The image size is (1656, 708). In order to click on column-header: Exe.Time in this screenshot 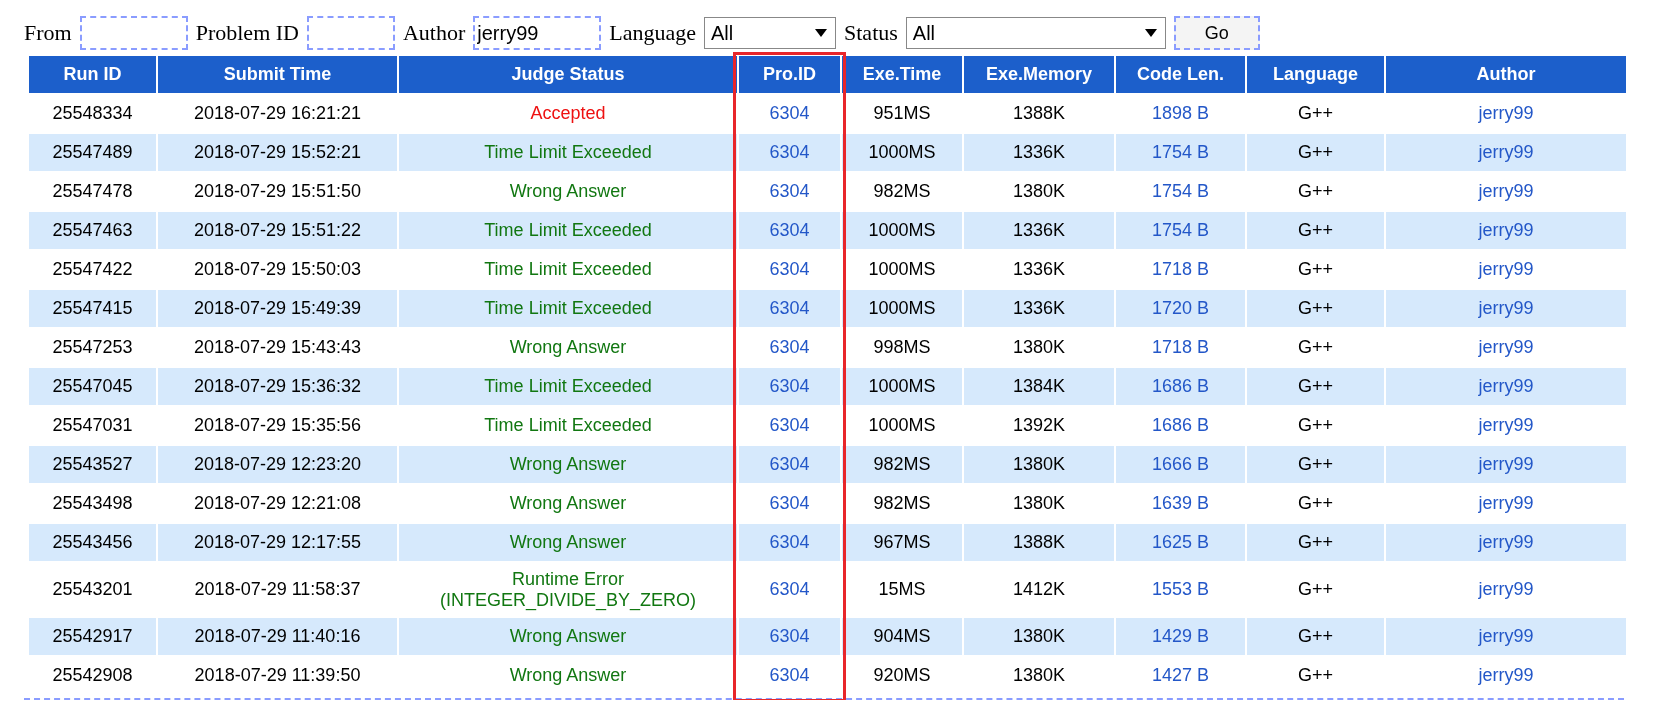, I will do `click(902, 74)`.